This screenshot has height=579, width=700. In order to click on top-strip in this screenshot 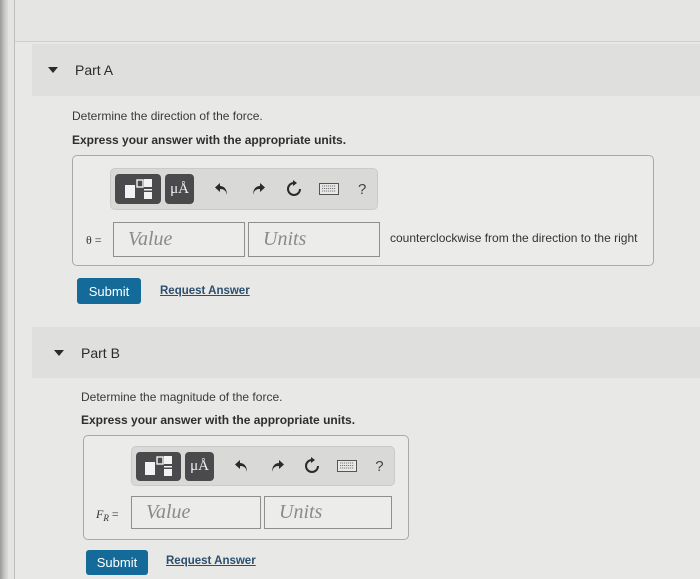, I will do `click(357, 21)`.